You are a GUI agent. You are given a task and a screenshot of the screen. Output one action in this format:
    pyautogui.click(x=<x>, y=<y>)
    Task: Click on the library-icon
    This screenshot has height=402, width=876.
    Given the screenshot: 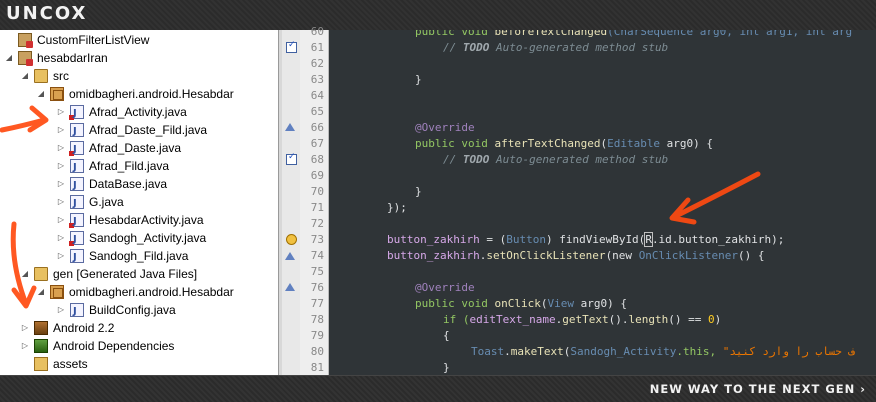 What is the action you would take?
    pyautogui.click(x=41, y=346)
    